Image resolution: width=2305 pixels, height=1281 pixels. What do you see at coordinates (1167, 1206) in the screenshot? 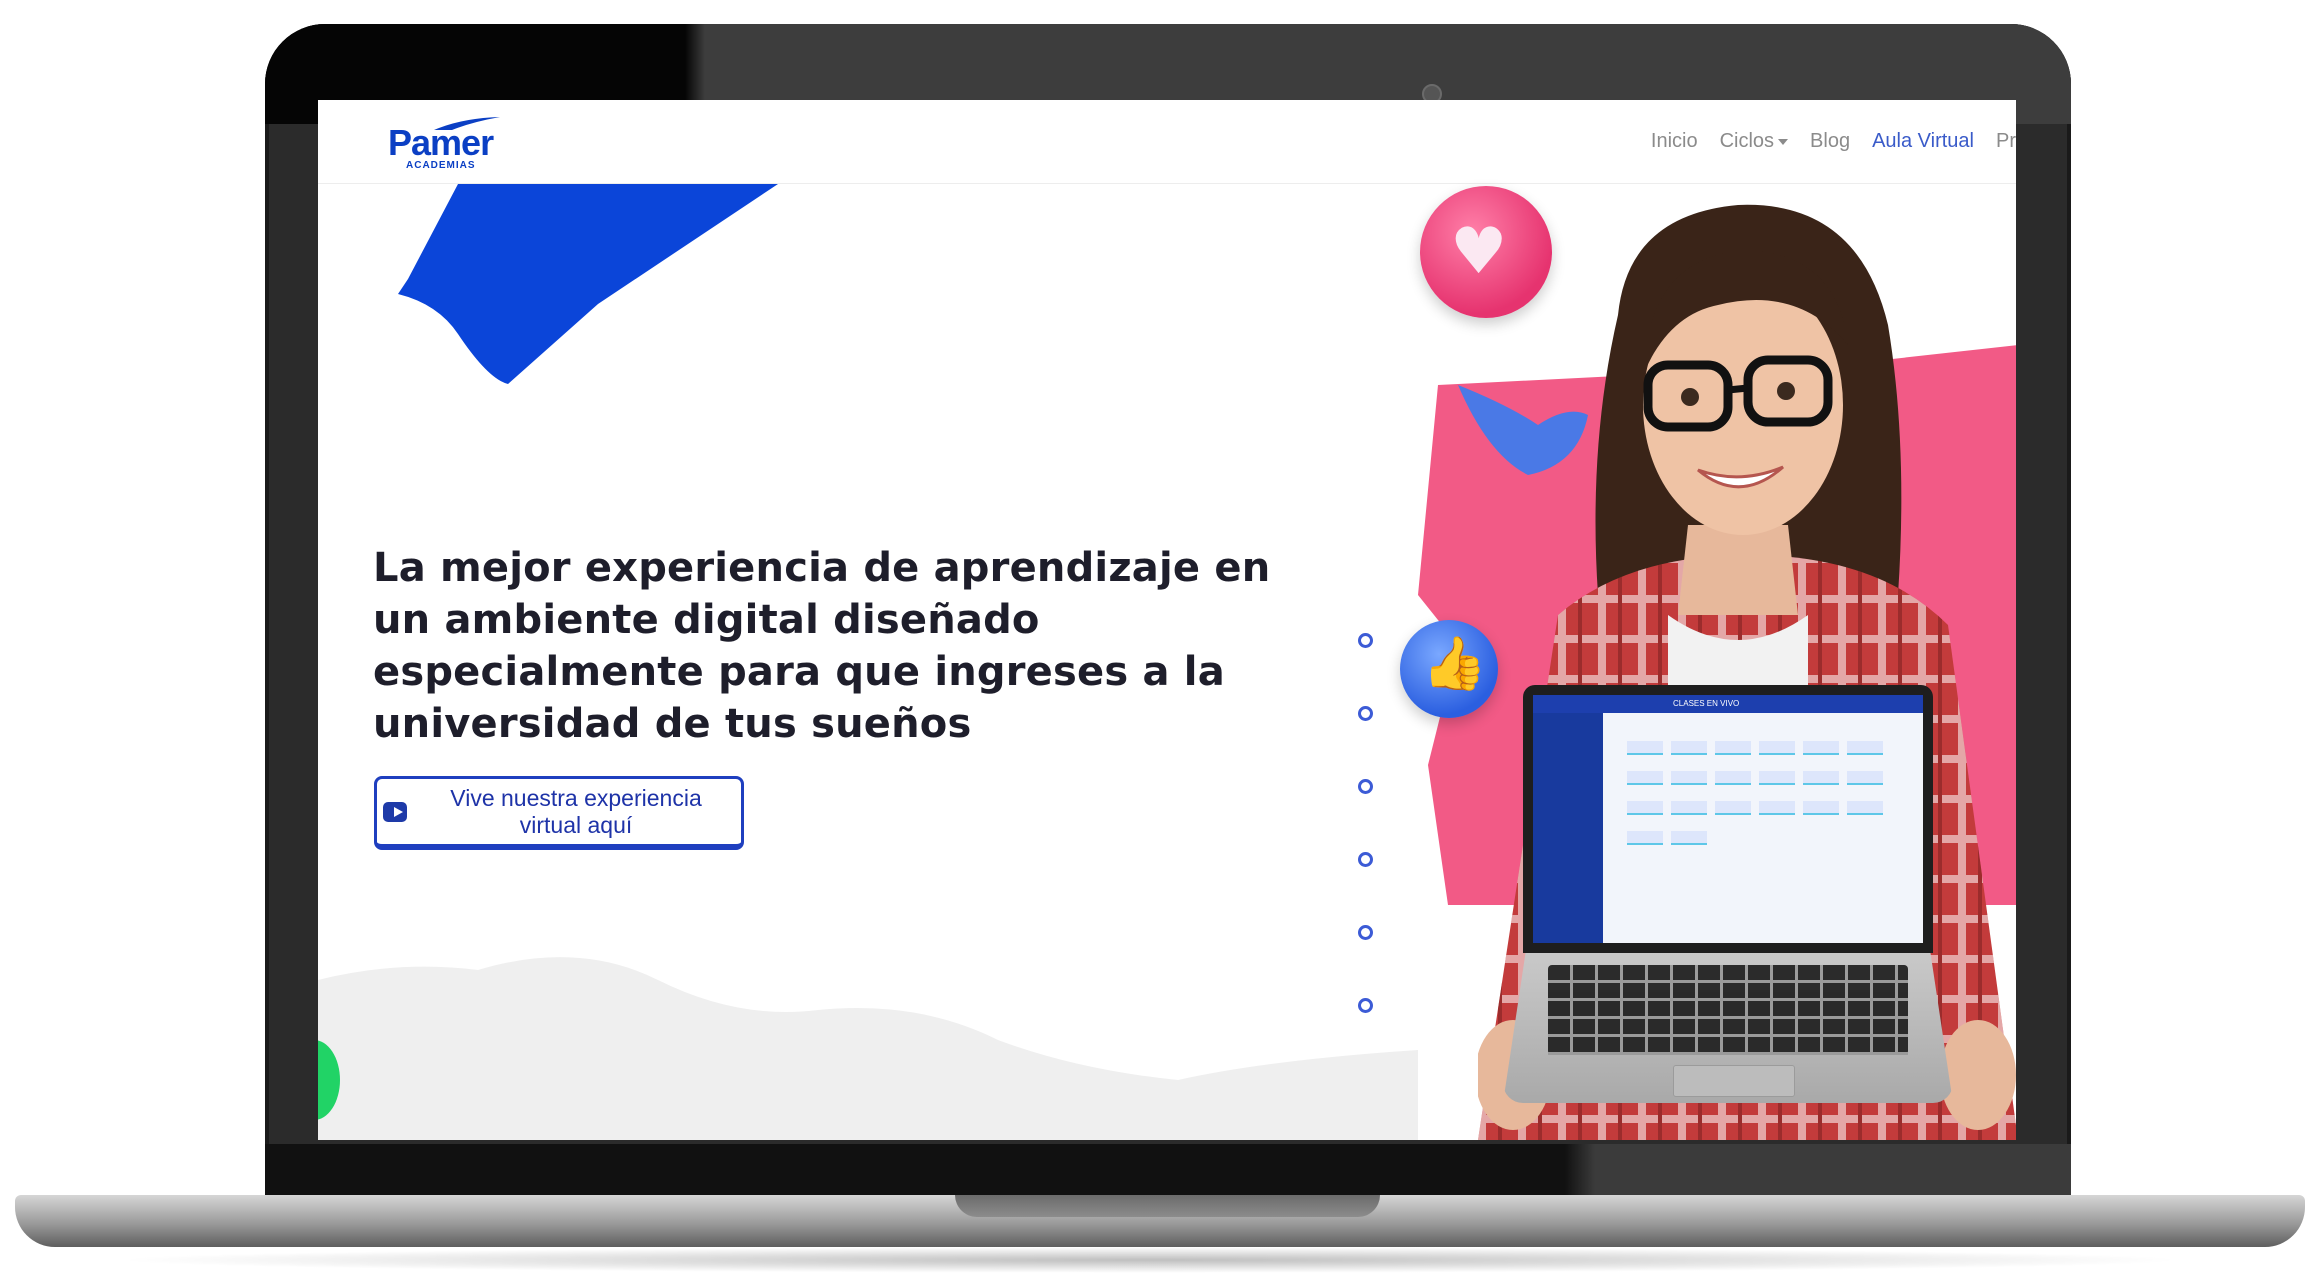
I see `laptop-base-notch` at bounding box center [1167, 1206].